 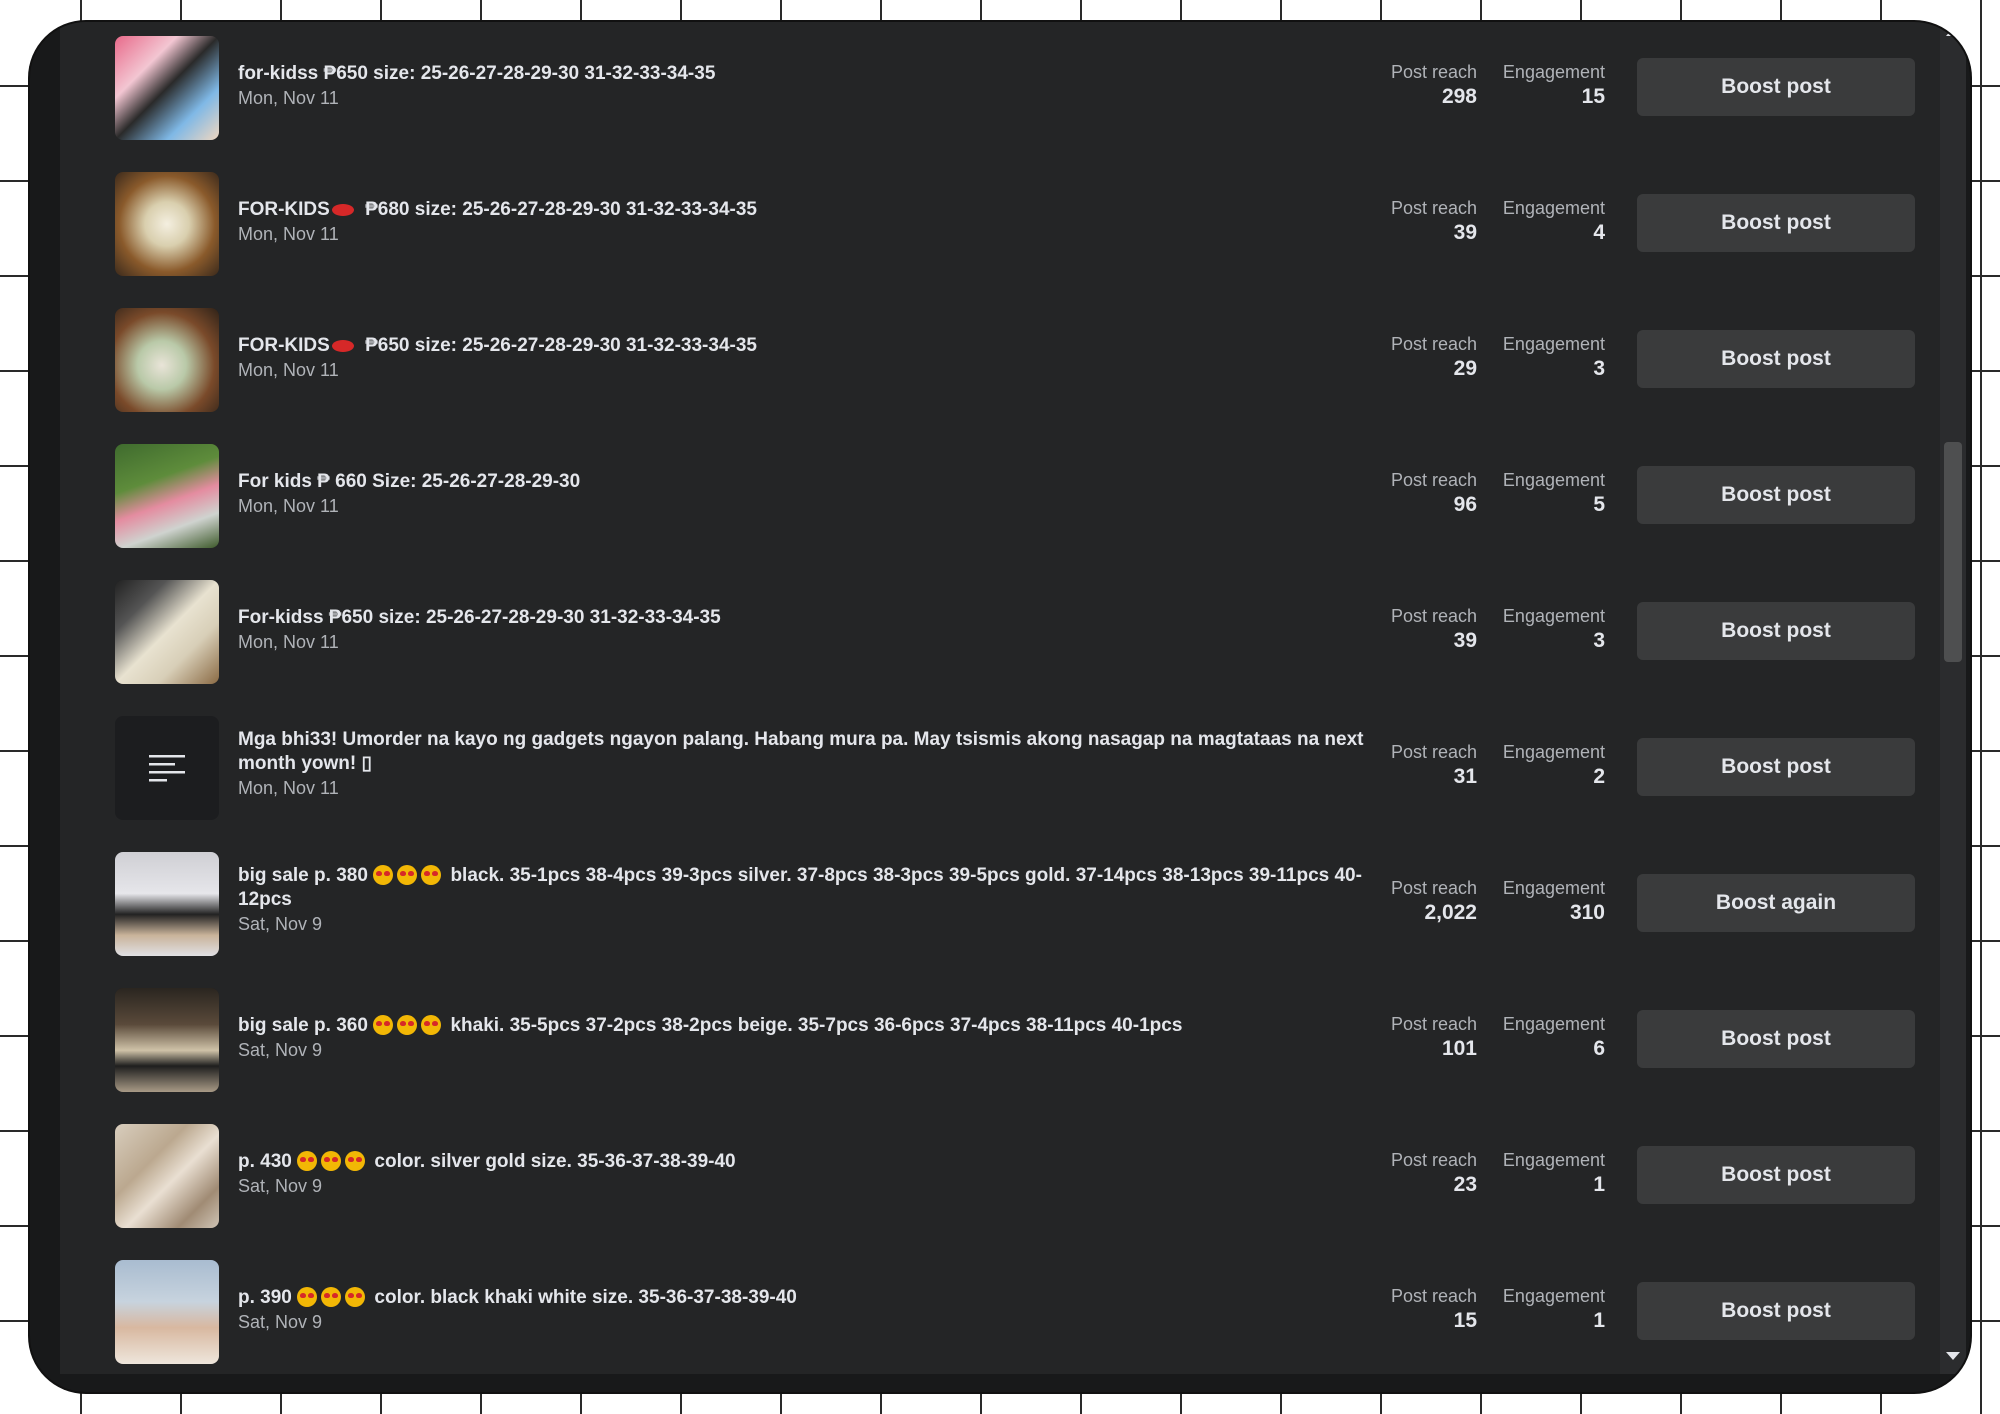 What do you see at coordinates (1776, 903) in the screenshot?
I see `boost-again-button: Boost again` at bounding box center [1776, 903].